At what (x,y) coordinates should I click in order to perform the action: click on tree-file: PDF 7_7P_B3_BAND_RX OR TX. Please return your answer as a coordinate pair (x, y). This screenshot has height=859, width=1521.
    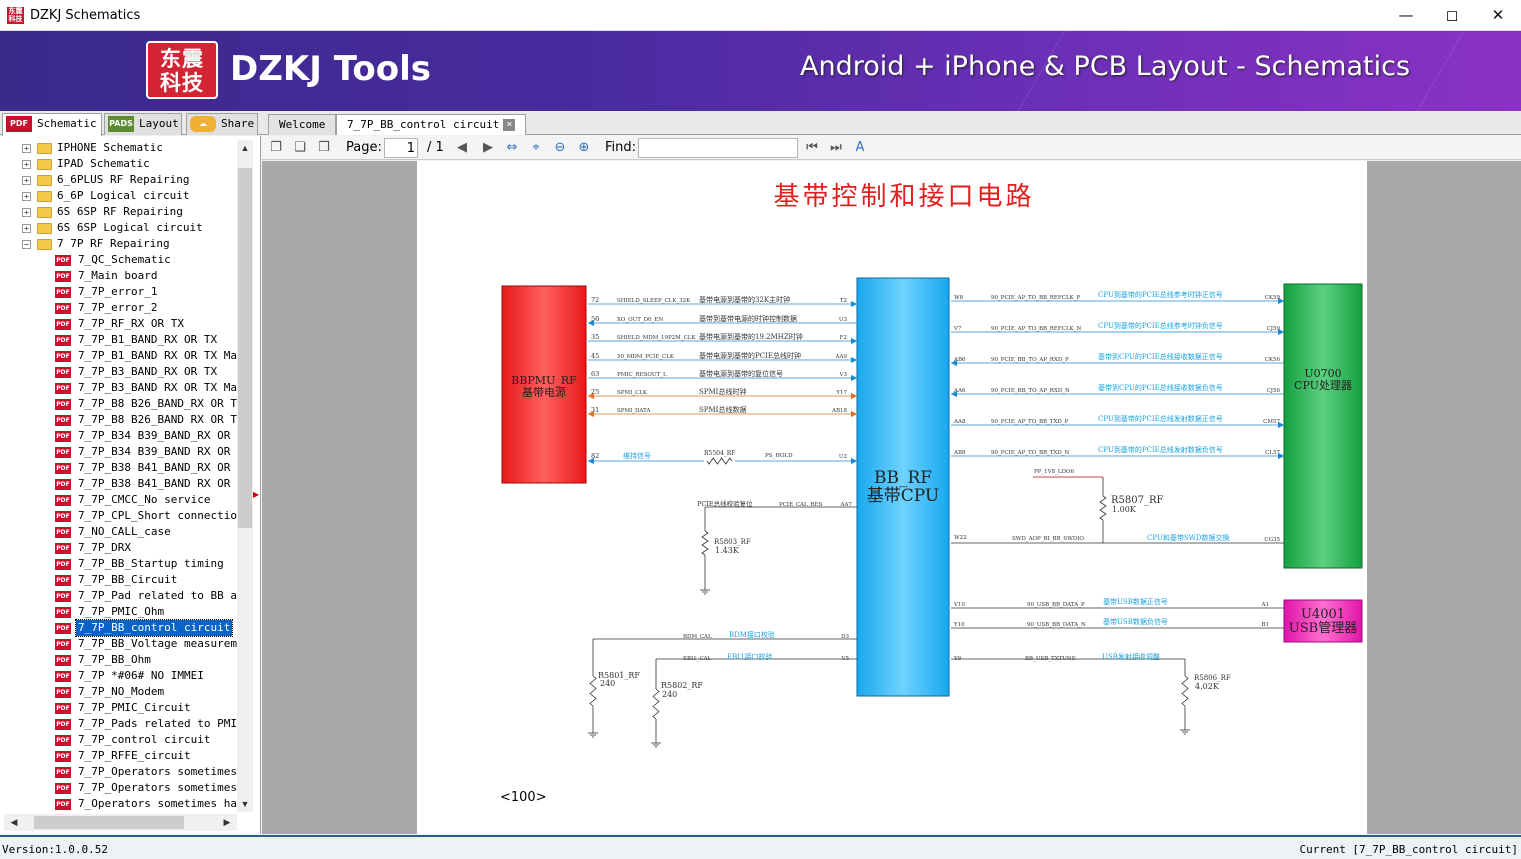
    Looking at the image, I should click on (118, 372).